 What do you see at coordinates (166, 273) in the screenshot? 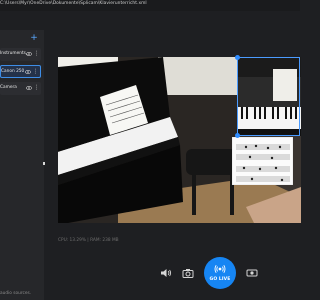
I see `speaker-icon` at bounding box center [166, 273].